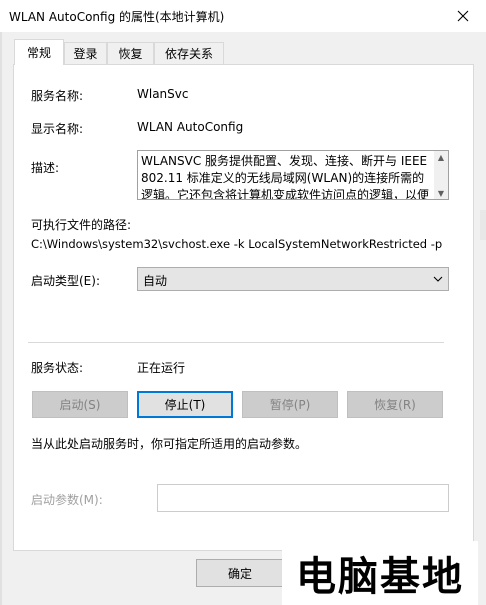  Describe the element at coordinates (240, 573) in the screenshot. I see `ok-button: 确定` at that location.